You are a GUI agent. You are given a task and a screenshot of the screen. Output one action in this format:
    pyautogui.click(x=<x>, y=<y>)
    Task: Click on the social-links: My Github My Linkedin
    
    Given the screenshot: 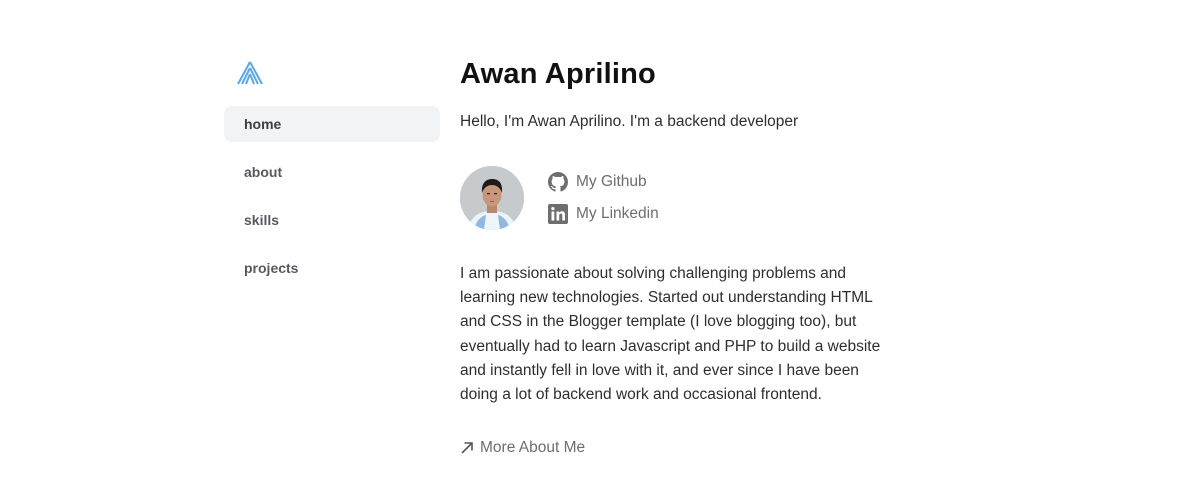 What is the action you would take?
    pyautogui.click(x=603, y=203)
    